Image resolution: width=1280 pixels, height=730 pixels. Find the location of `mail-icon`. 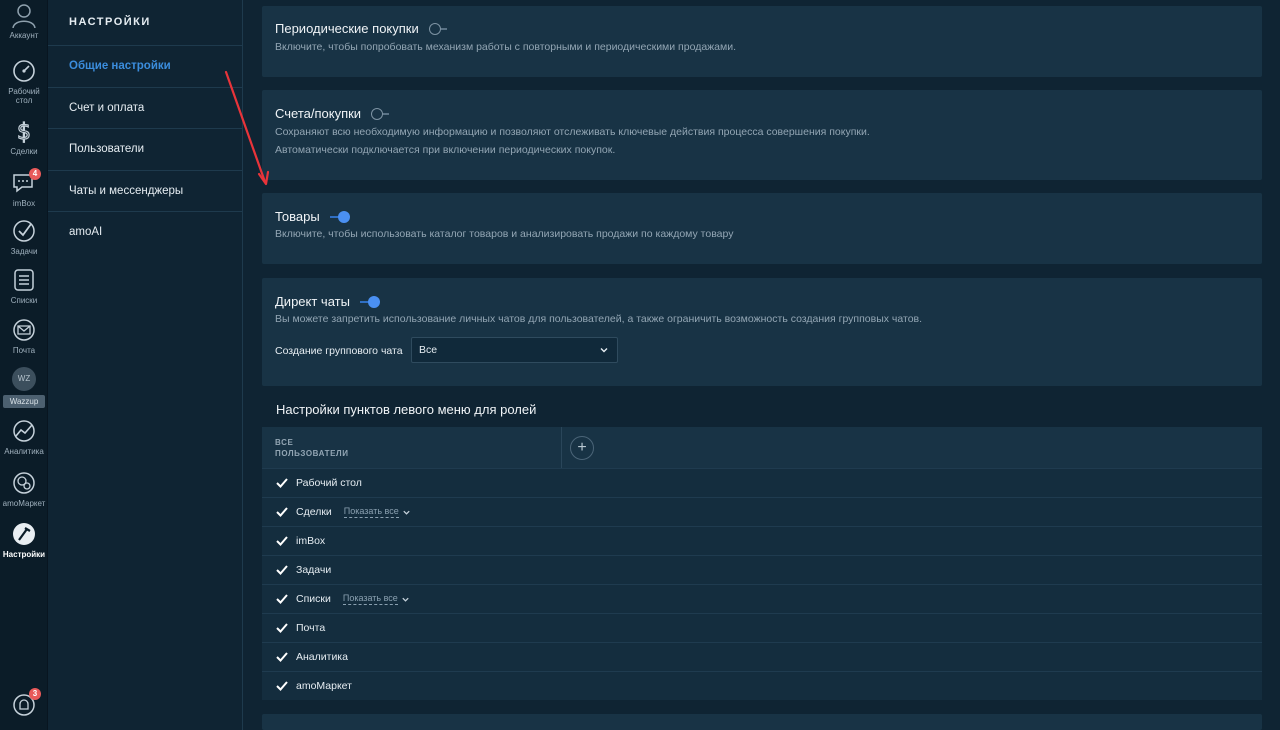

mail-icon is located at coordinates (24, 330).